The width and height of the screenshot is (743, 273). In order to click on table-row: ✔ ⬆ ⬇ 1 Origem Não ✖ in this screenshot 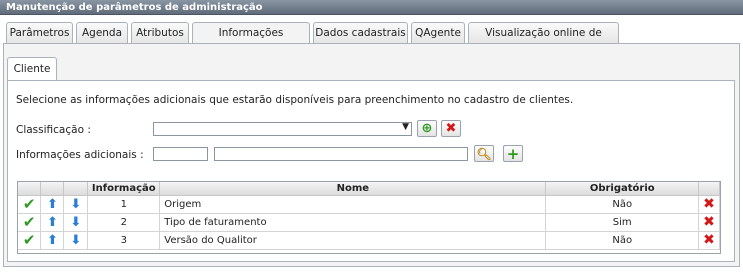, I will do `click(369, 204)`.